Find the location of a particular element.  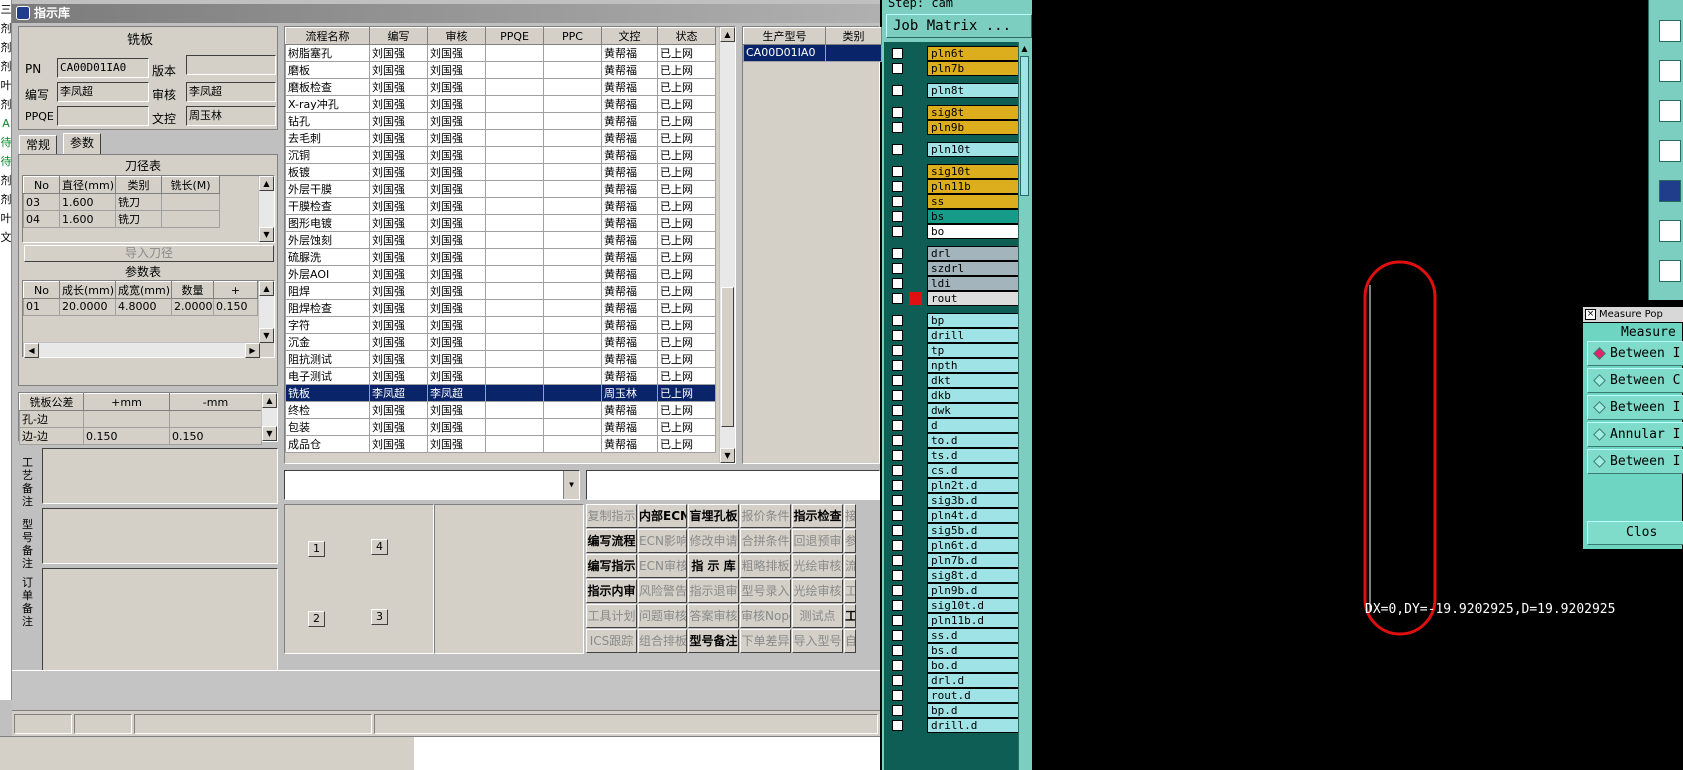

column-header: 流程名称 is located at coordinates (327, 36).